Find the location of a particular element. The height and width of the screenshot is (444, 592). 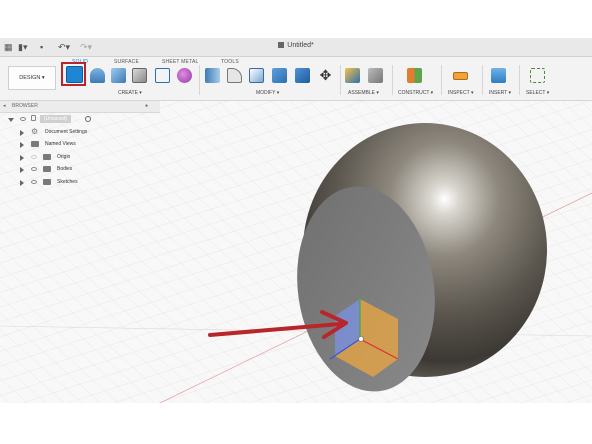

browser-item-document-settings: ⚙ Document Settings is located at coordinates (80, 132).